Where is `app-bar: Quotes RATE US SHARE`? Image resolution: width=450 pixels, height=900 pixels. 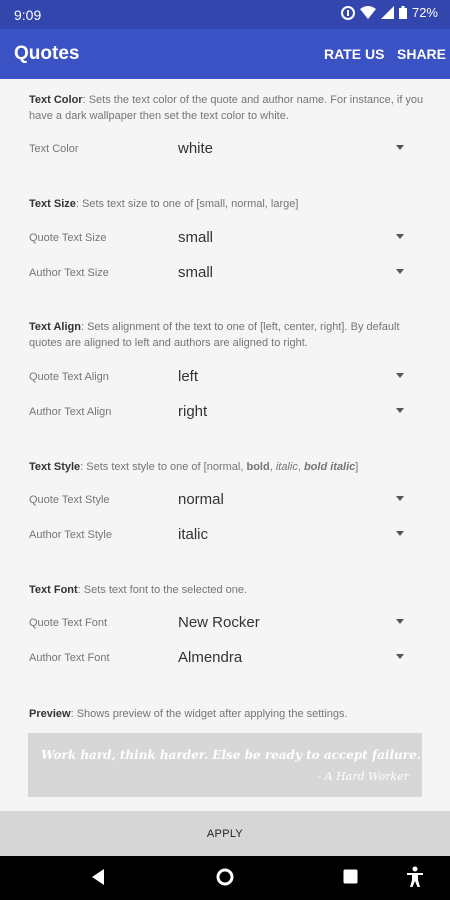 app-bar: Quotes RATE US SHARE is located at coordinates (225, 54).